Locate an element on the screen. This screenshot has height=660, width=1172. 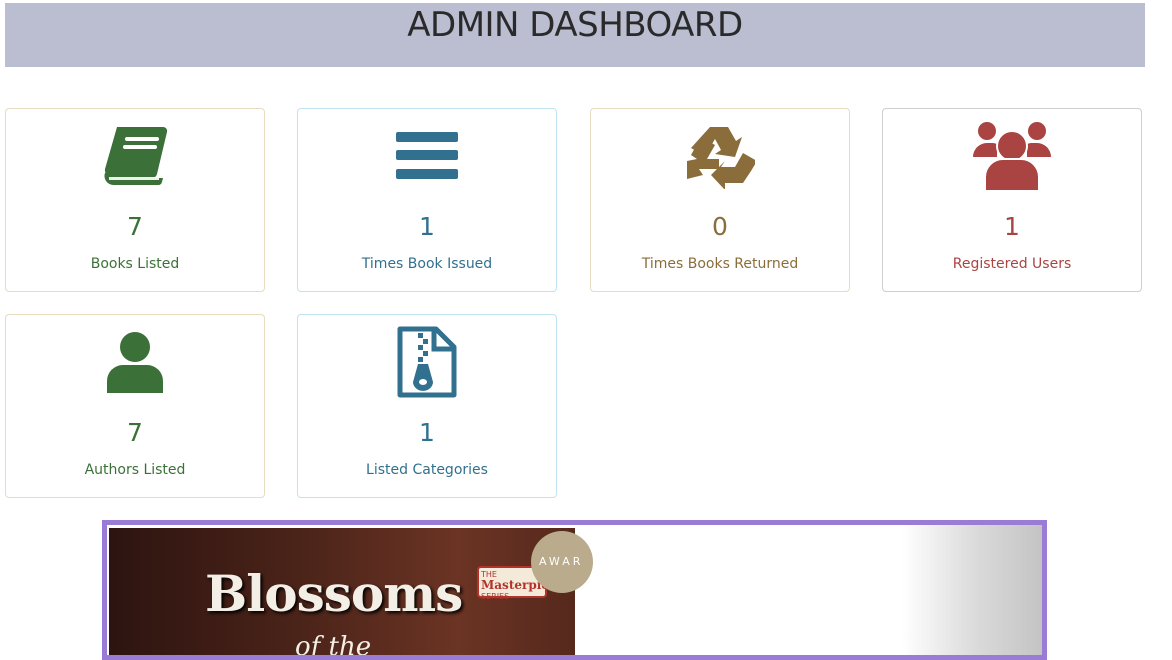
times-returned-label: Times Books Returned is located at coordinates (720, 264).